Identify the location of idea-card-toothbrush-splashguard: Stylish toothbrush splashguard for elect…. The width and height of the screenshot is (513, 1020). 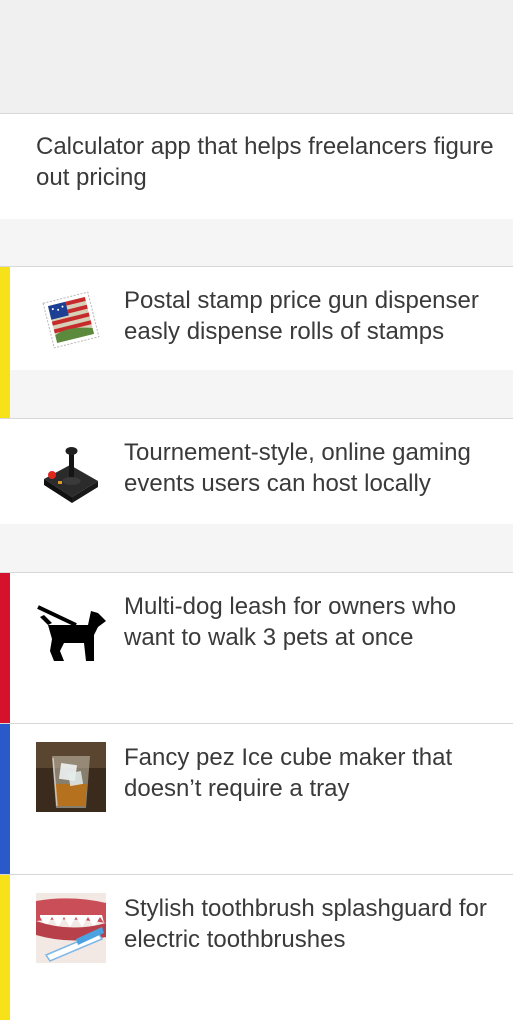
(256, 947).